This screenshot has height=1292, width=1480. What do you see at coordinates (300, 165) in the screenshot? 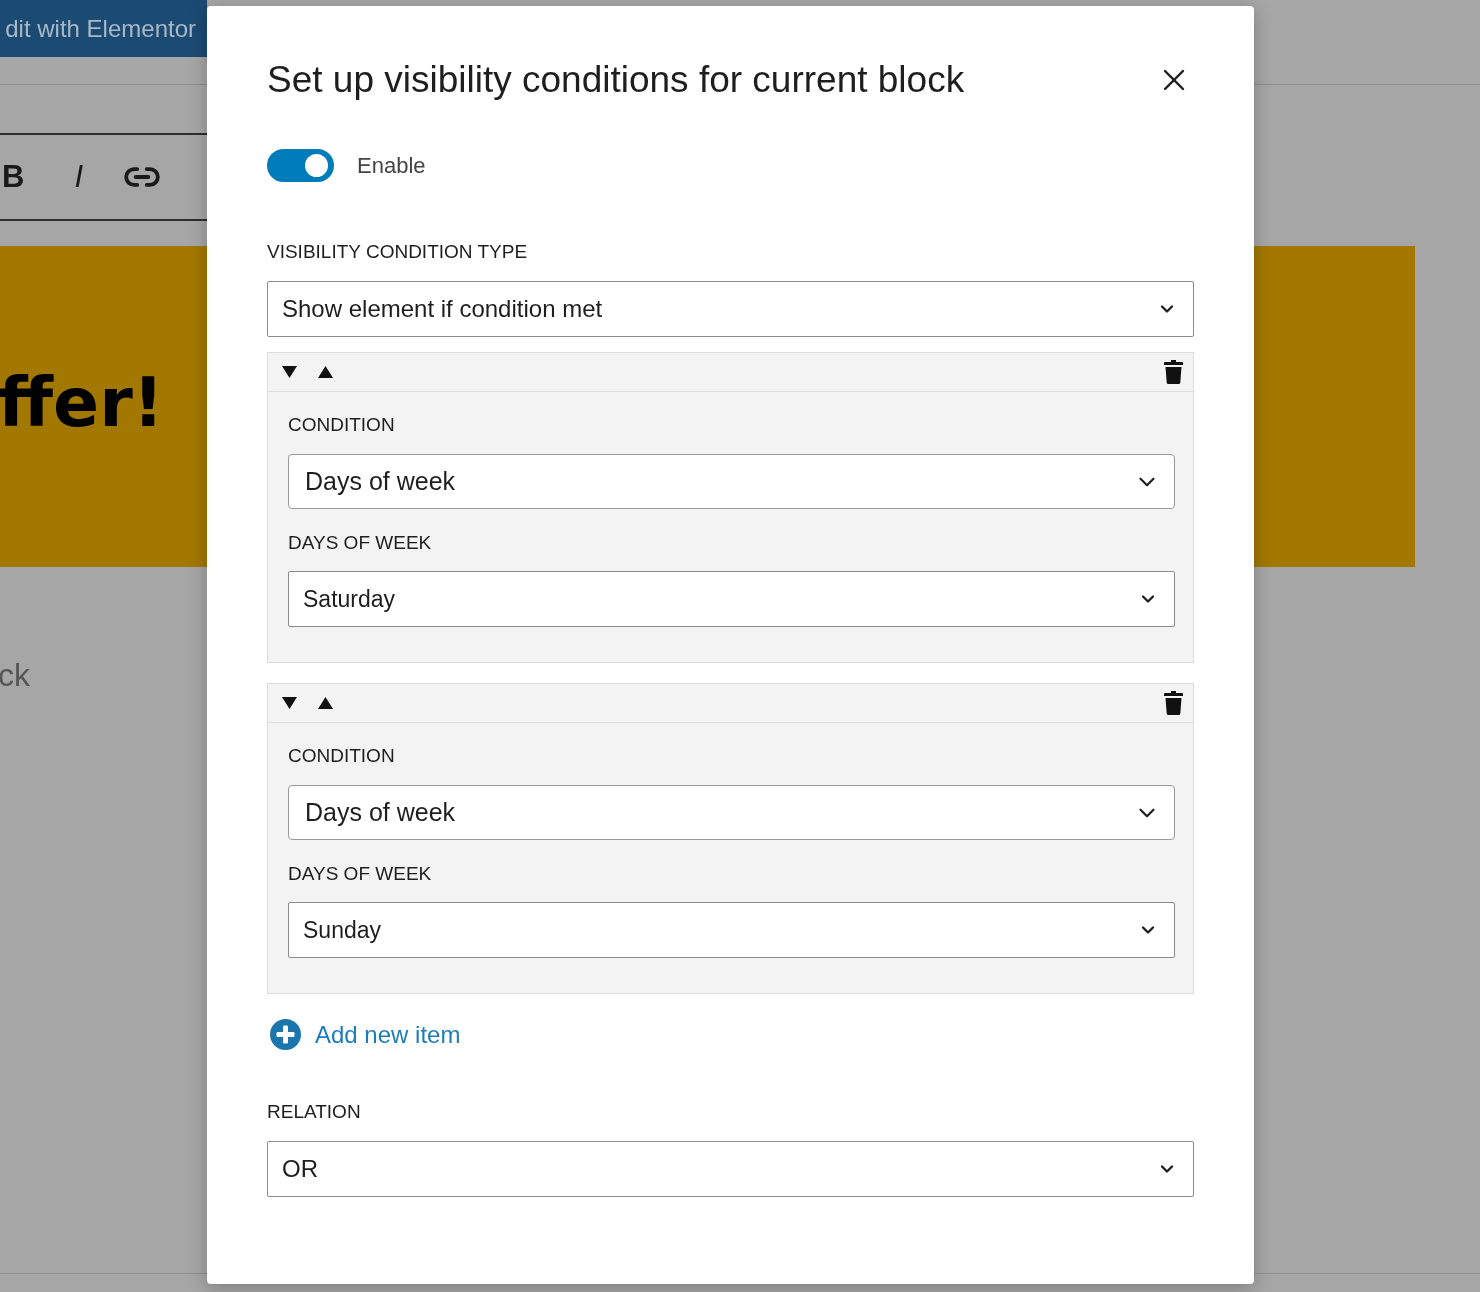
I see `enable-toggle` at bounding box center [300, 165].